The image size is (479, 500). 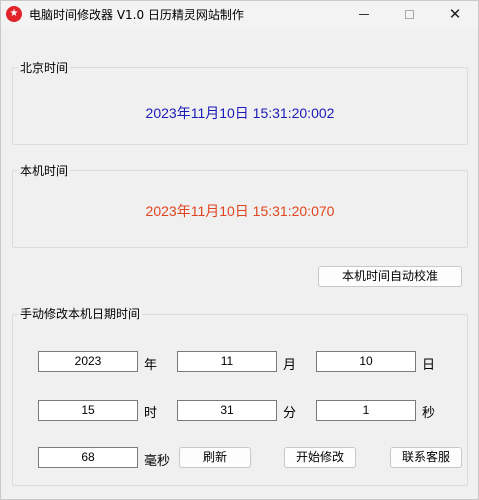 What do you see at coordinates (151, 365) in the screenshot?
I see `year-unit-label: 年` at bounding box center [151, 365].